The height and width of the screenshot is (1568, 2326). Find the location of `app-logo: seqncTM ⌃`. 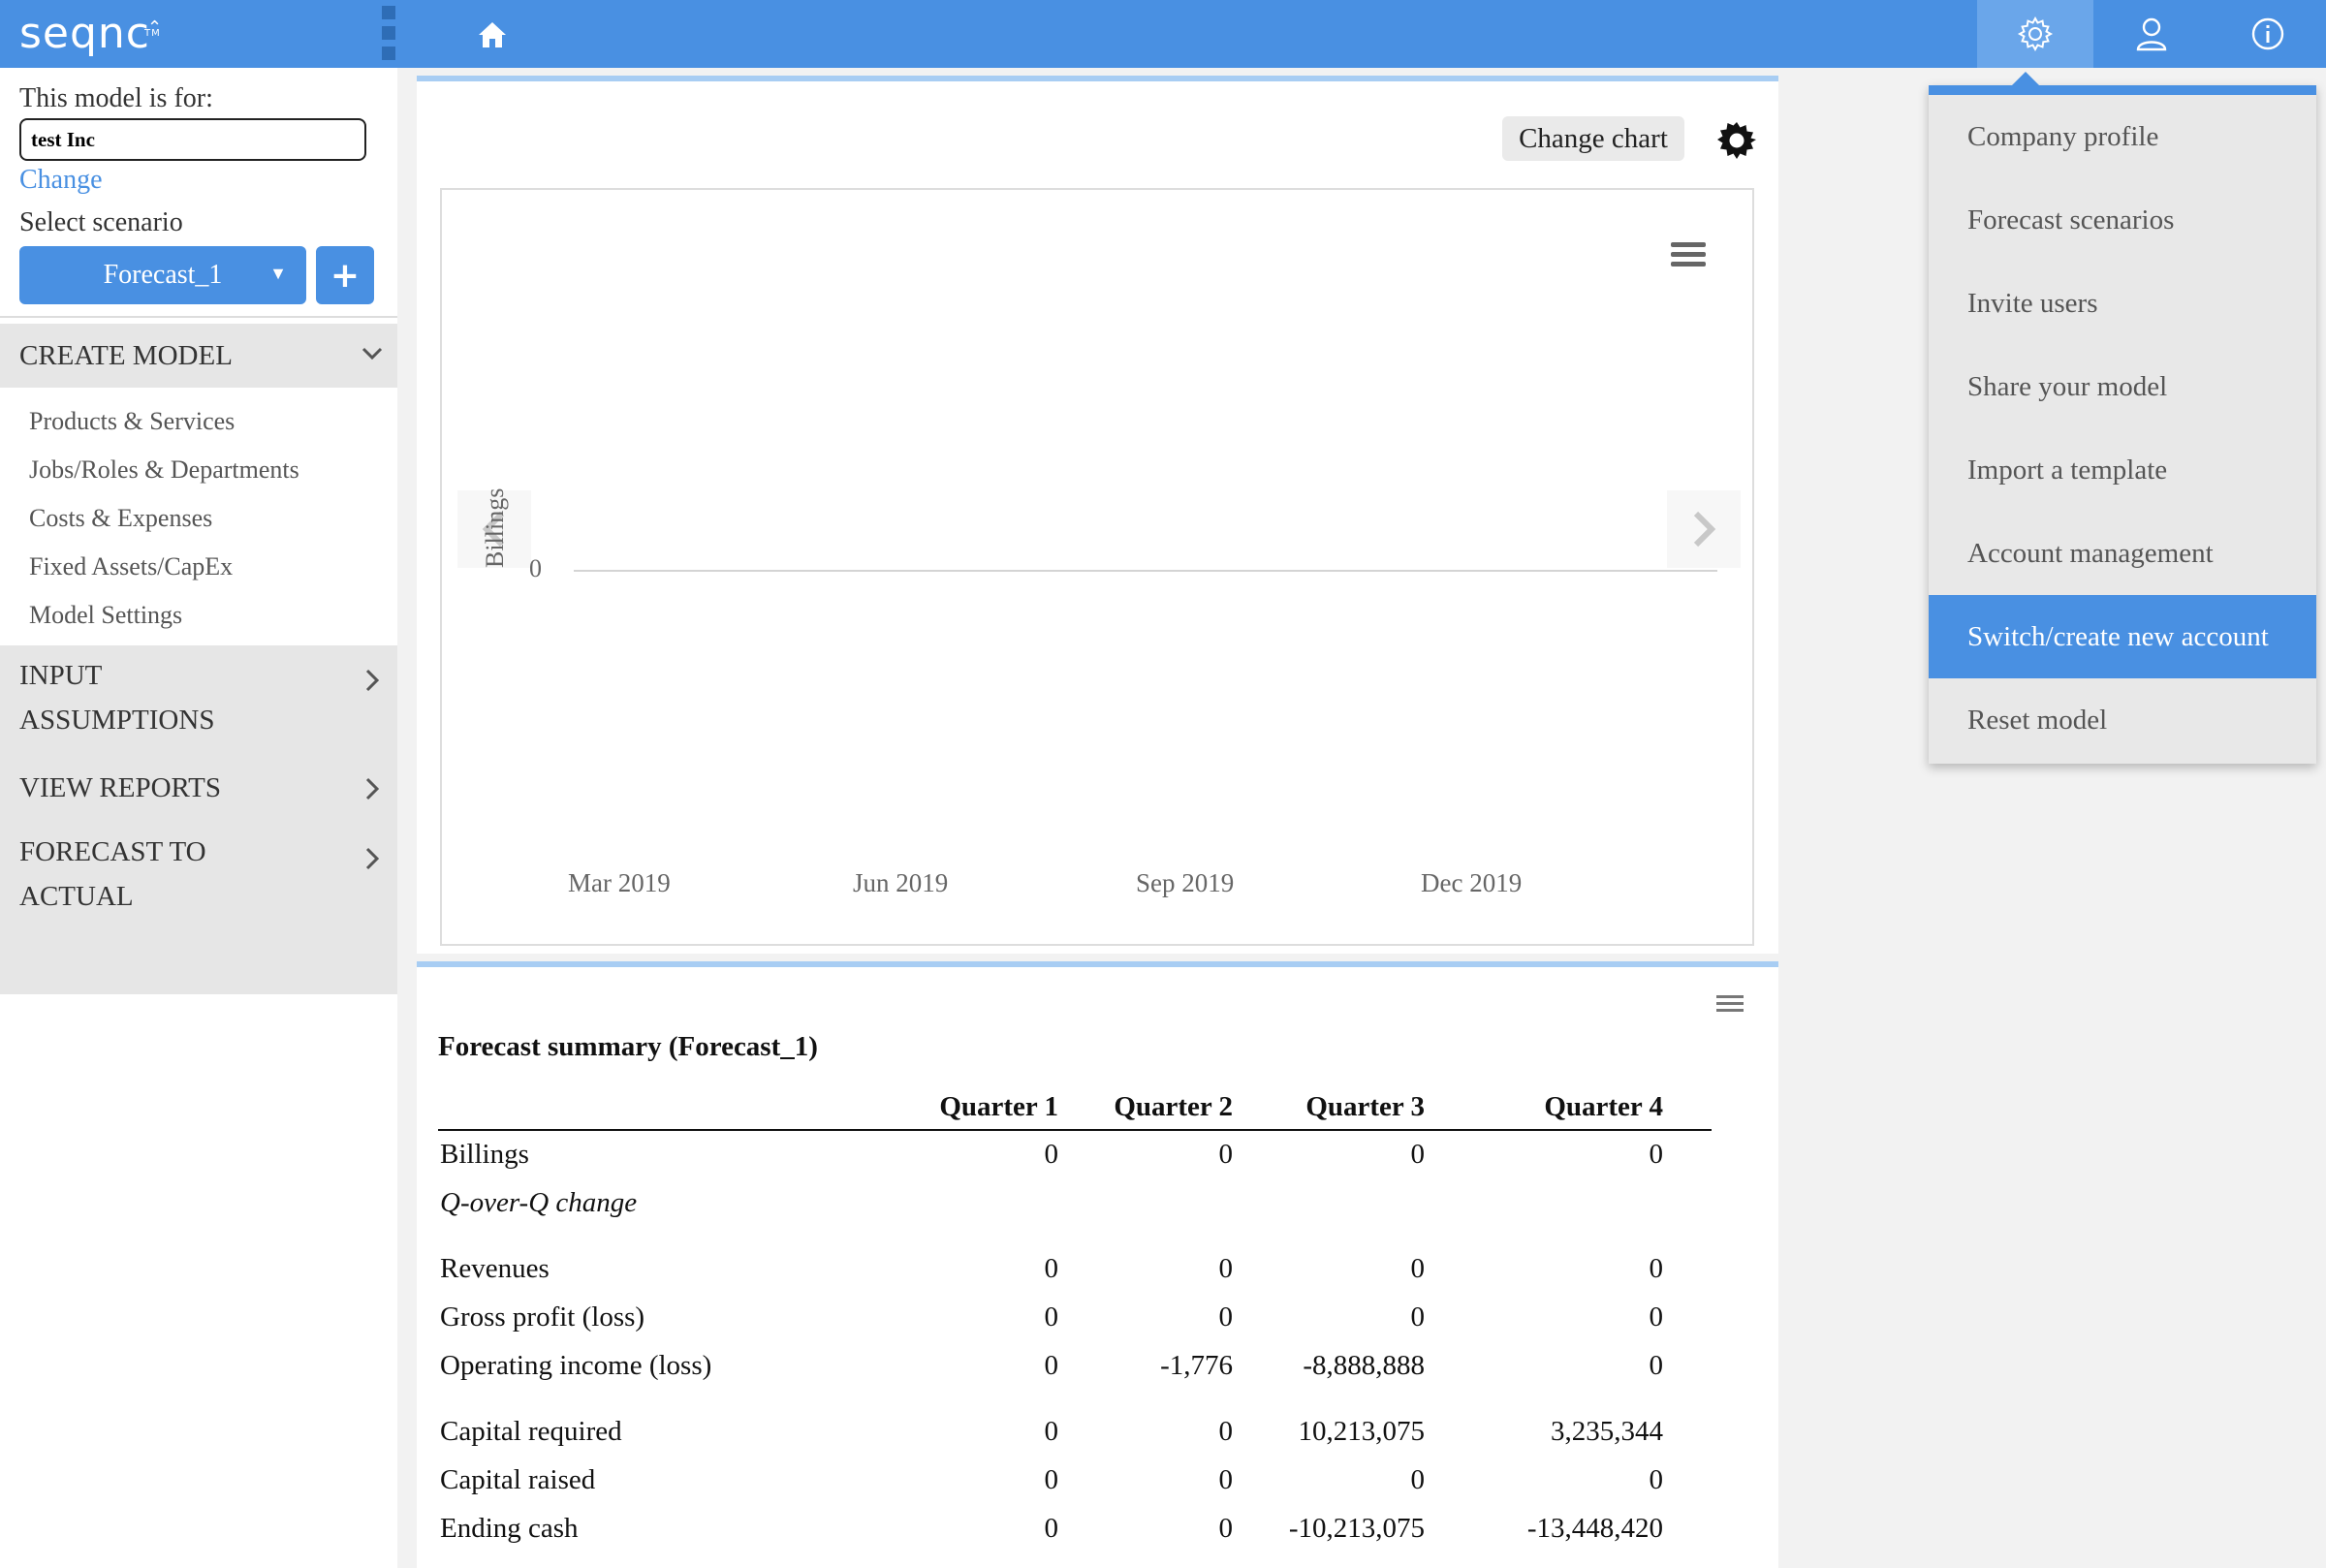

app-logo: seqncTM ⌃ is located at coordinates (90, 34).